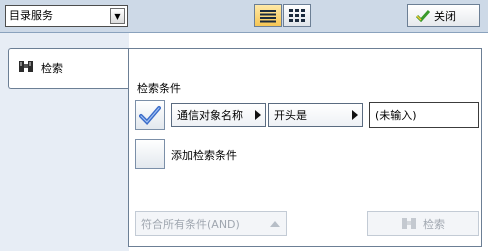  I want to click on grid-view-icon, so click(297, 15).